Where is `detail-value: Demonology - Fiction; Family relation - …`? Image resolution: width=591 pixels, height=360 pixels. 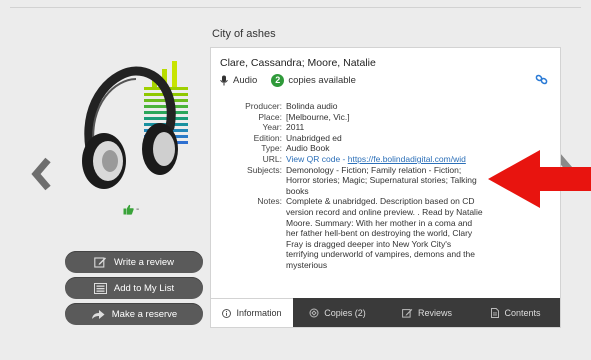
detail-value: Demonology - Fiction; Family relation - … is located at coordinates (381, 180).